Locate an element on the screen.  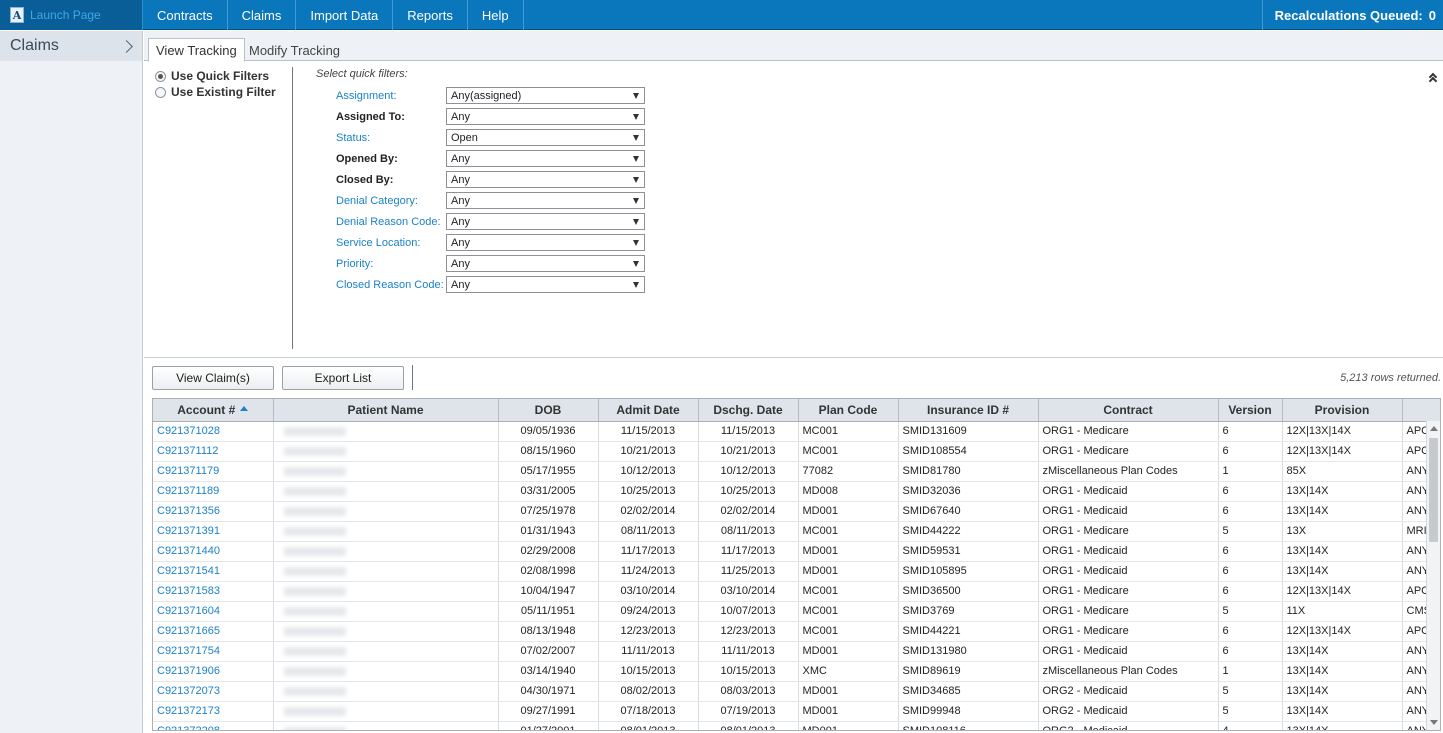
menu-contracts: Contracts is located at coordinates (185, 15).